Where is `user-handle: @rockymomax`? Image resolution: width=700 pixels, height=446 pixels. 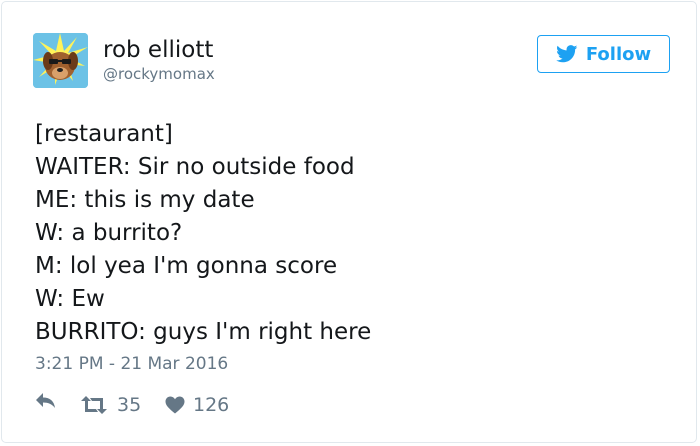 user-handle: @rockymomax is located at coordinates (159, 74).